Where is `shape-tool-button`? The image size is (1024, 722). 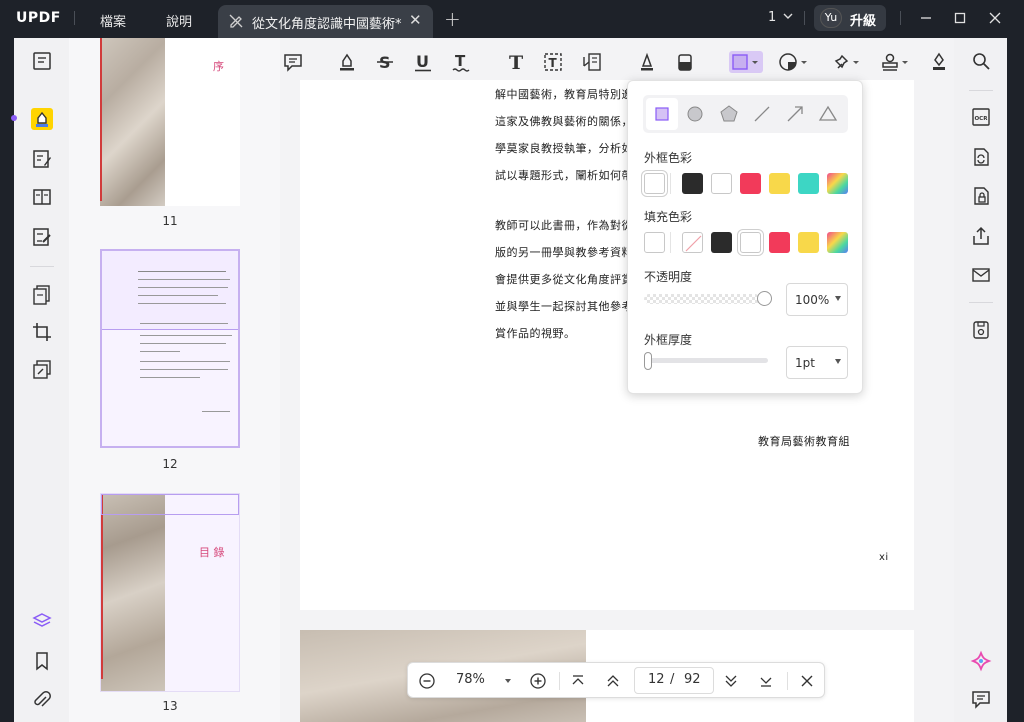
shape-tool-button is located at coordinates (746, 62).